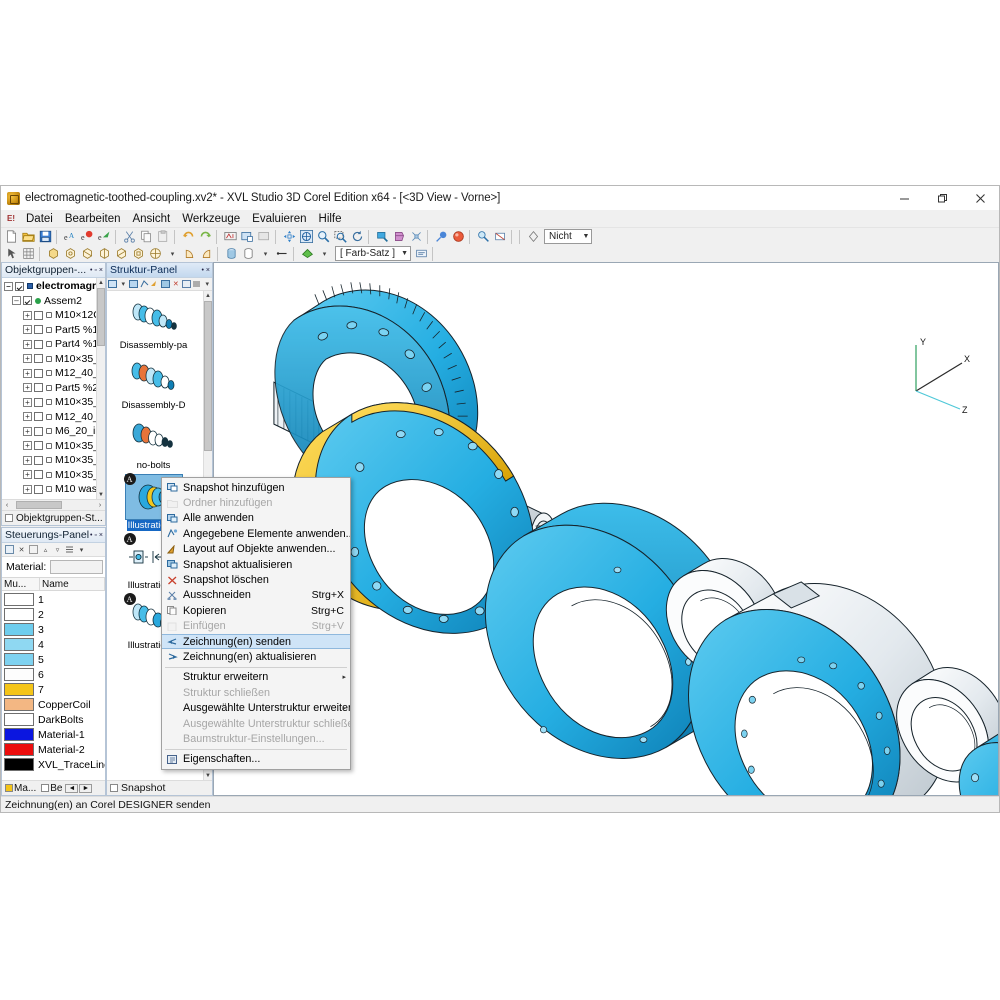 The height and width of the screenshot is (1000, 1000). I want to click on update-icon, so click(165, 284).